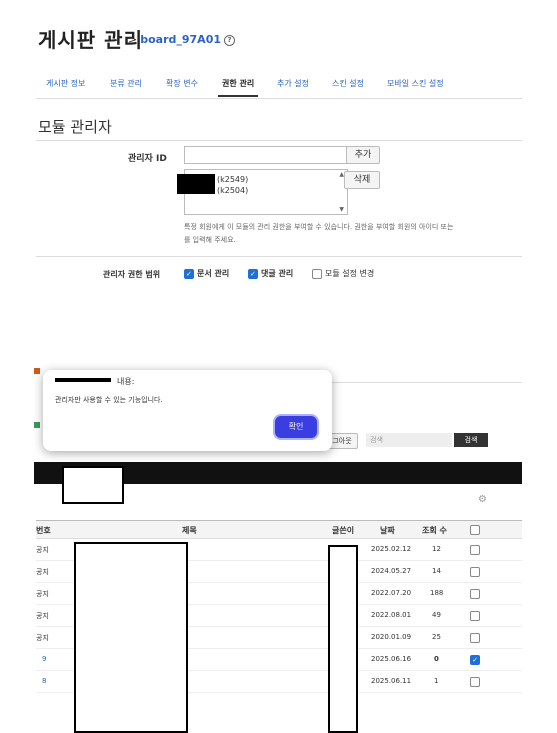  Describe the element at coordinates (187, 410) in the screenshot. I see `alert-dialog: 내용: 관리자만 사용할 수 있는 기능입니다. 확인` at that location.